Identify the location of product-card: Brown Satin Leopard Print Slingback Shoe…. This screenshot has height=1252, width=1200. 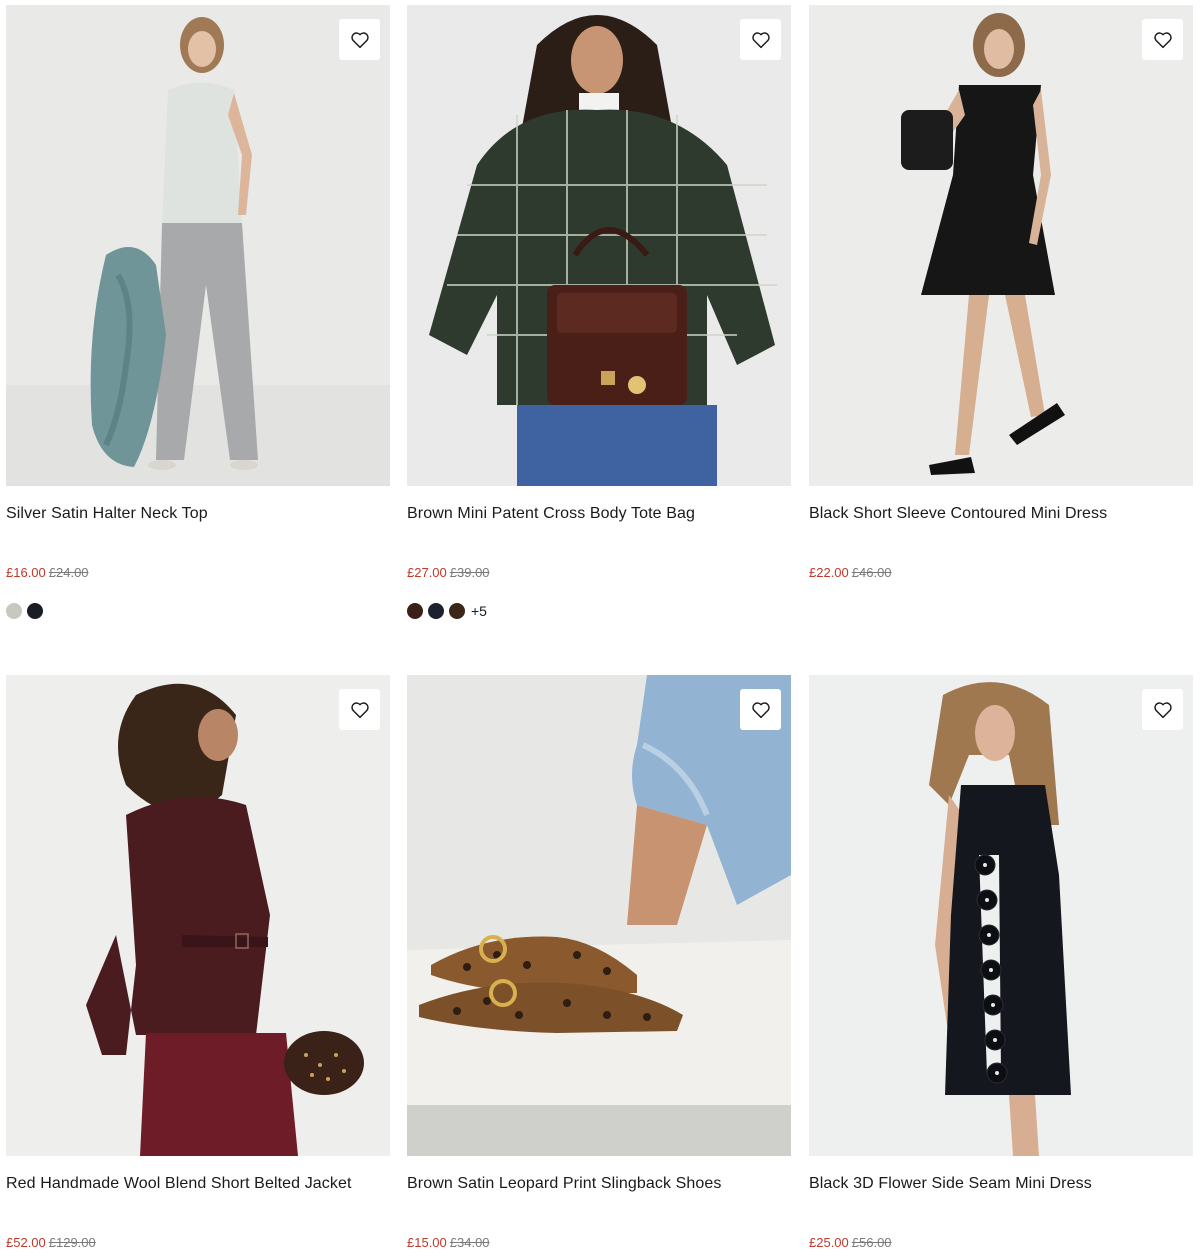
(599, 962).